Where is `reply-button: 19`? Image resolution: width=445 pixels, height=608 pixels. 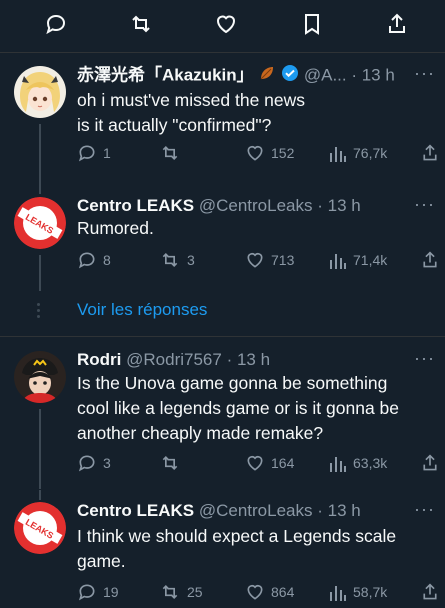
reply-button: 19 is located at coordinates (98, 592).